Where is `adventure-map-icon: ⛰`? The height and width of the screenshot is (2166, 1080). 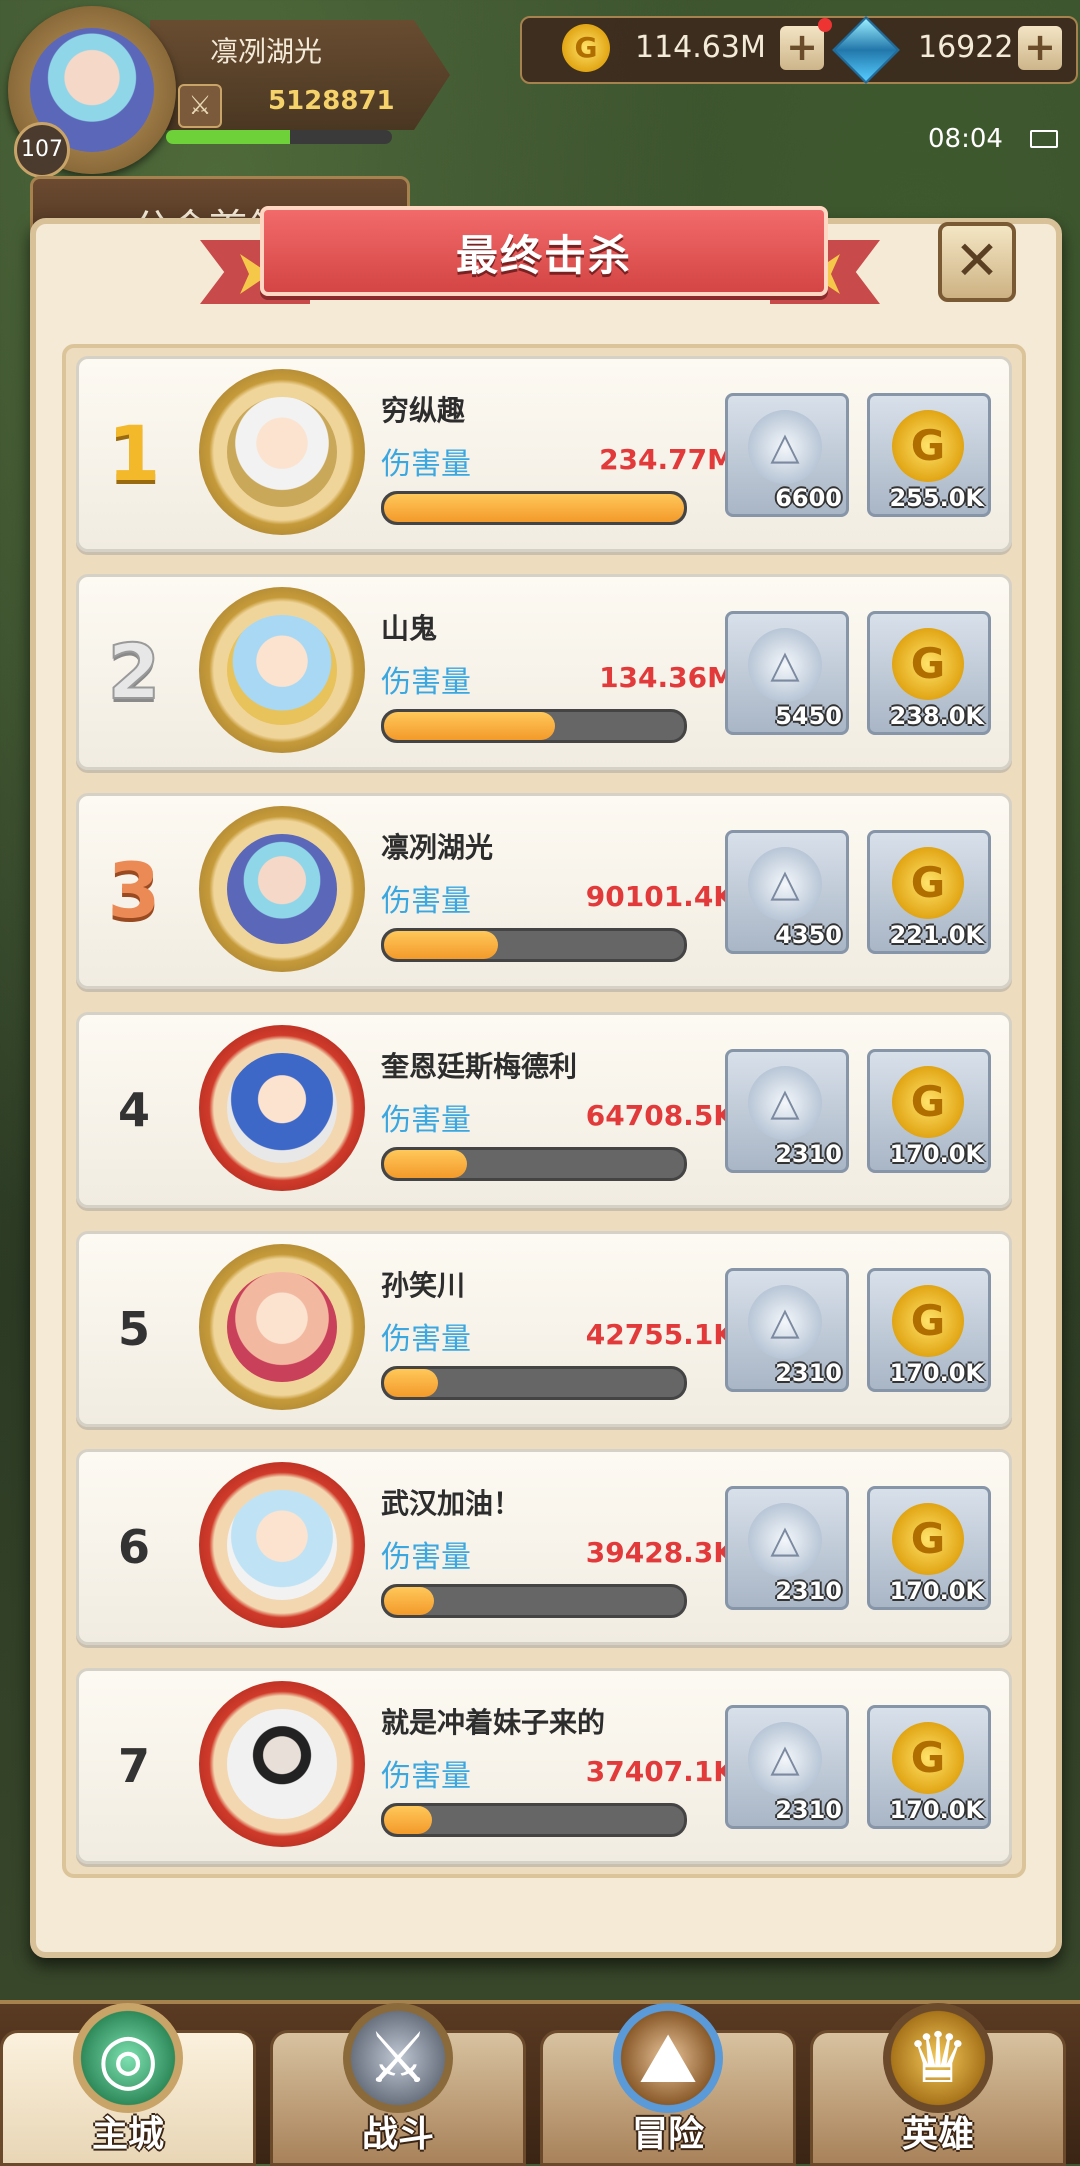 adventure-map-icon: ⛰ is located at coordinates (668, 2058).